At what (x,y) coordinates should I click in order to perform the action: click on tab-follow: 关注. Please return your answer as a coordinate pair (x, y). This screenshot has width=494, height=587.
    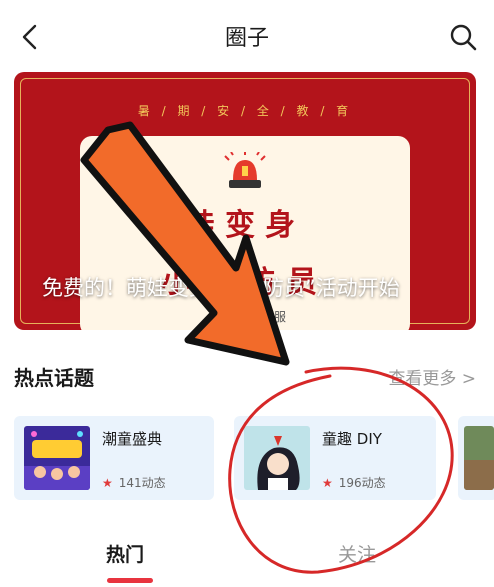
    Looking at the image, I should click on (357, 553).